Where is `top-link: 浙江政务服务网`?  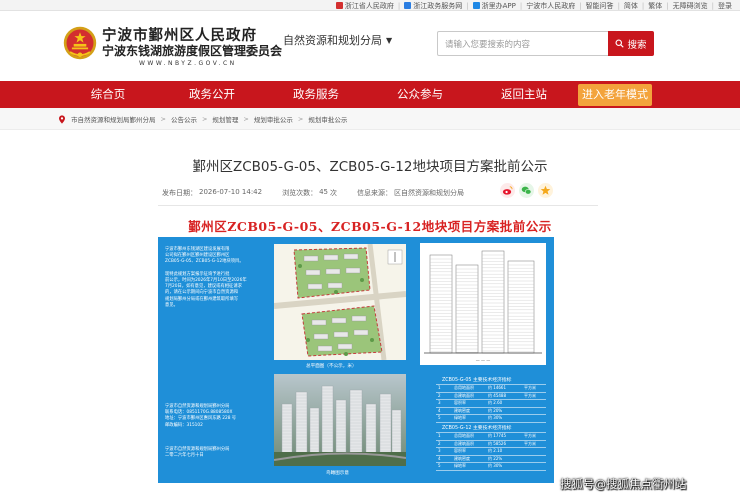
top-link: 浙江政务服务网 is located at coordinates (433, 6).